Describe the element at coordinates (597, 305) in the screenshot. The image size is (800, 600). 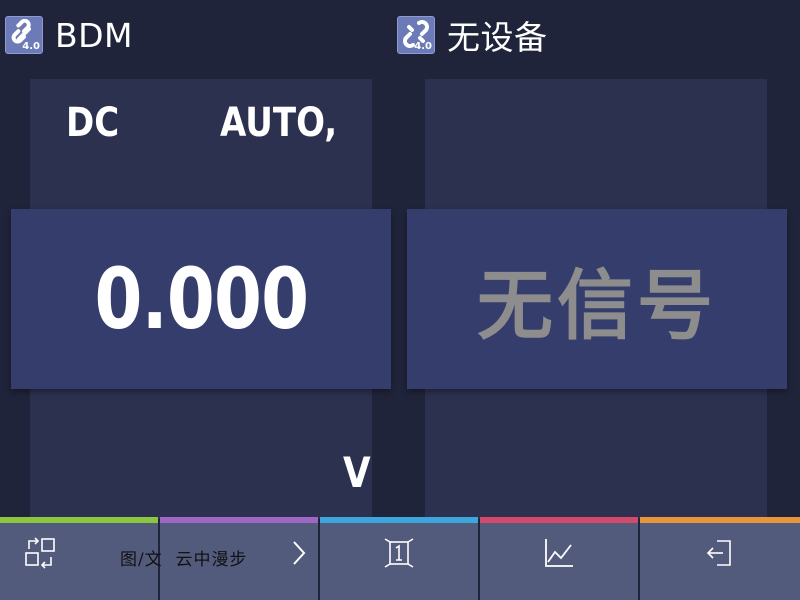
I see `no-signal-text: 无信号` at that location.